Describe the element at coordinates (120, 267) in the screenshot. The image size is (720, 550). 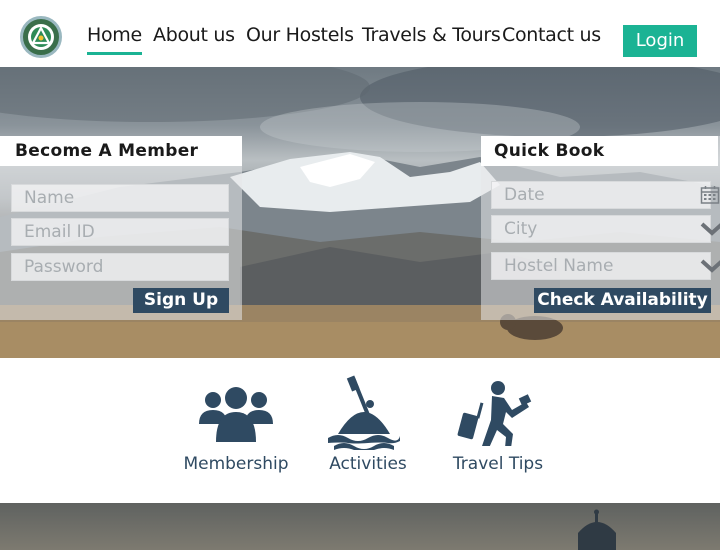
I see `password-field: Password` at that location.